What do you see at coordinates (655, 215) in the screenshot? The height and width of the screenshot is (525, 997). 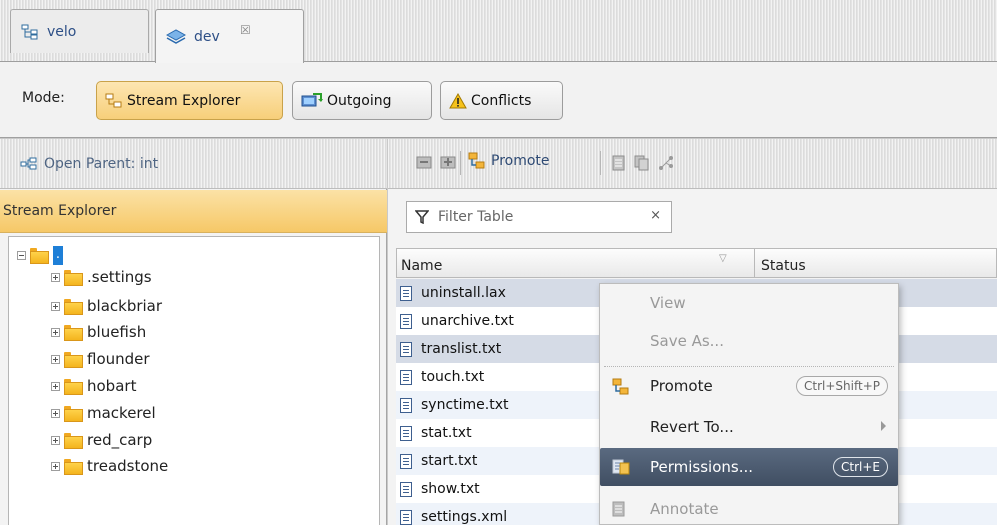 I see `clear-icon: ×` at bounding box center [655, 215].